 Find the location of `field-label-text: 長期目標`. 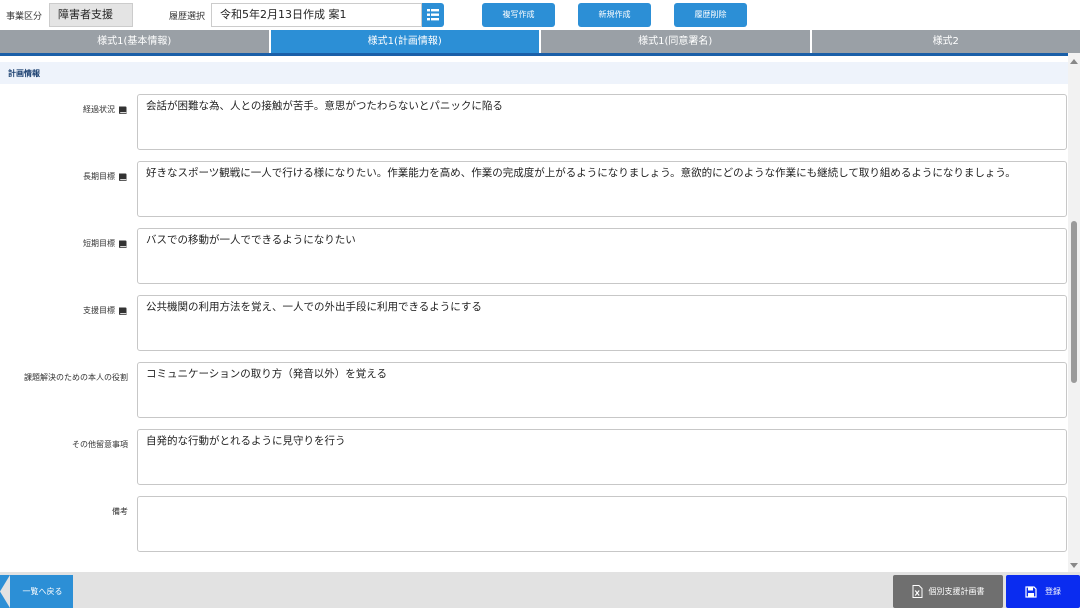

field-label-text: 長期目標 is located at coordinates (99, 176).